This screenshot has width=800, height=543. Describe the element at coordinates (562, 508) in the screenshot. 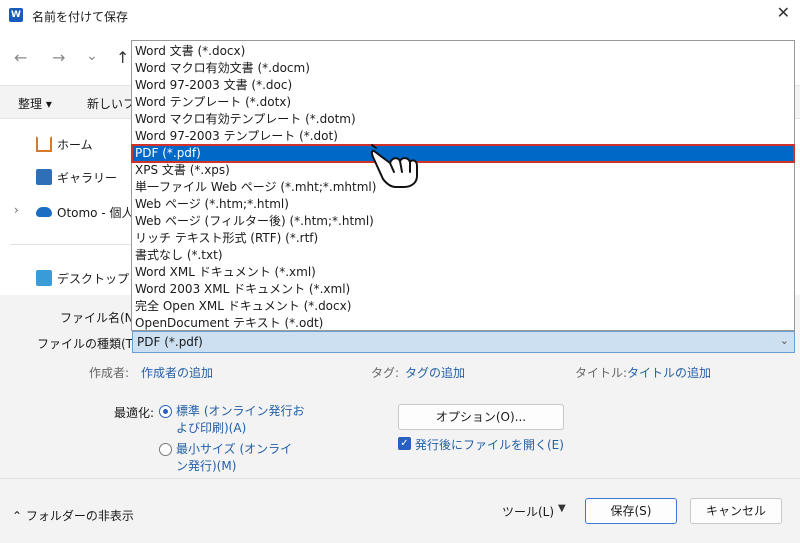

I see `tools-dropdown-arrow-icon: ▼` at that location.